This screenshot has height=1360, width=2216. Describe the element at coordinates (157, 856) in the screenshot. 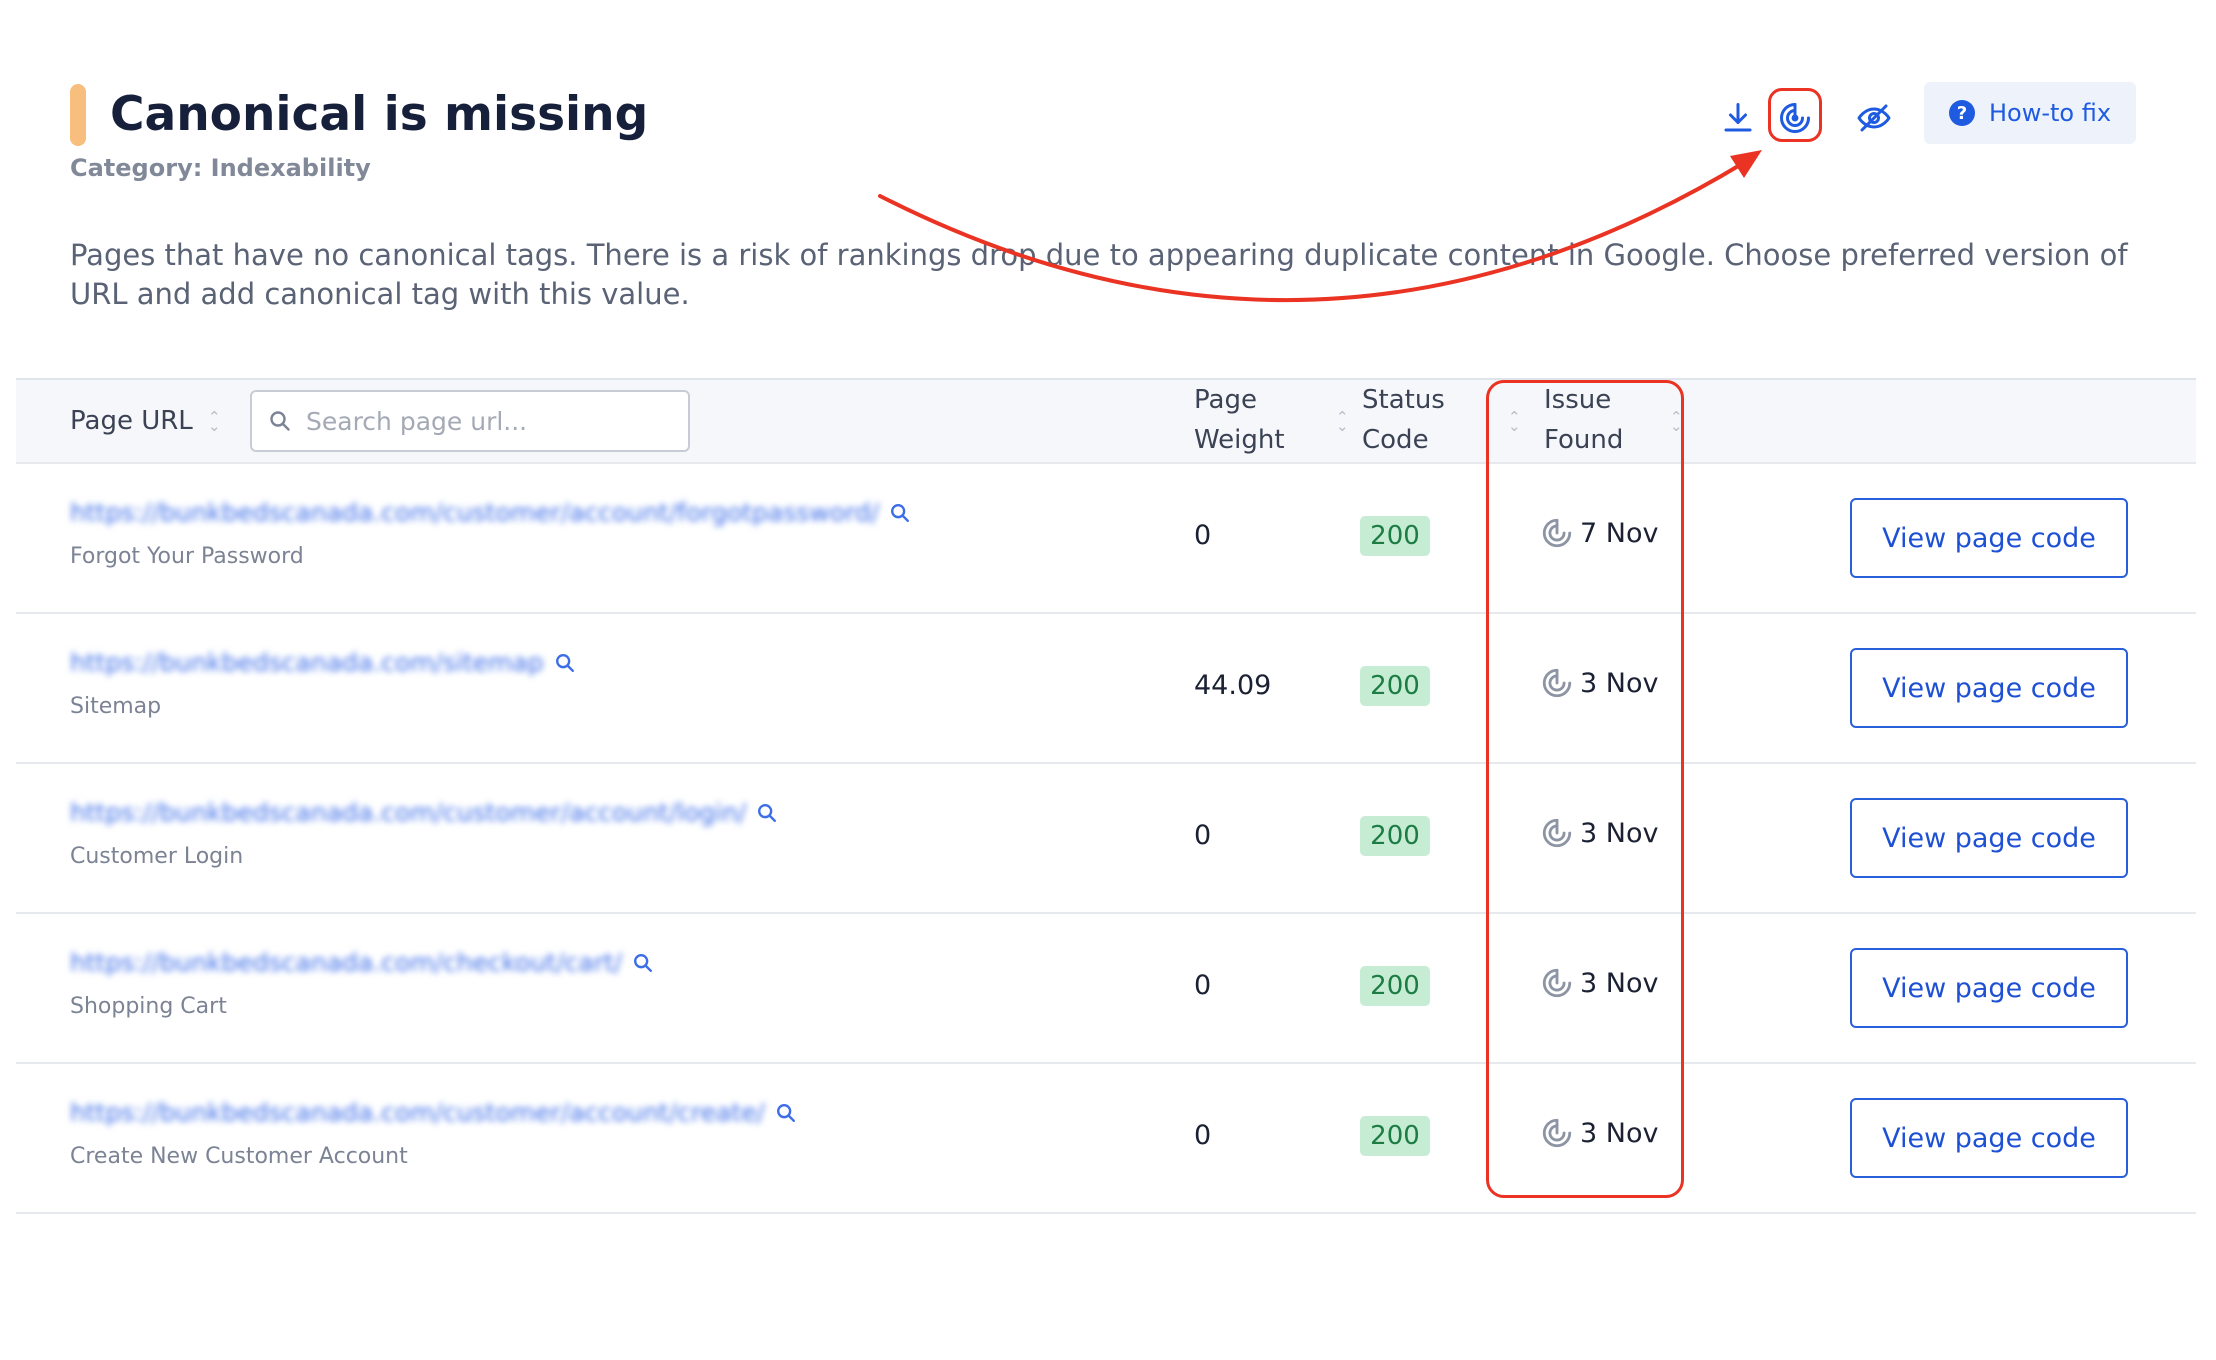

I see `page-title-text: Customer Login` at that location.